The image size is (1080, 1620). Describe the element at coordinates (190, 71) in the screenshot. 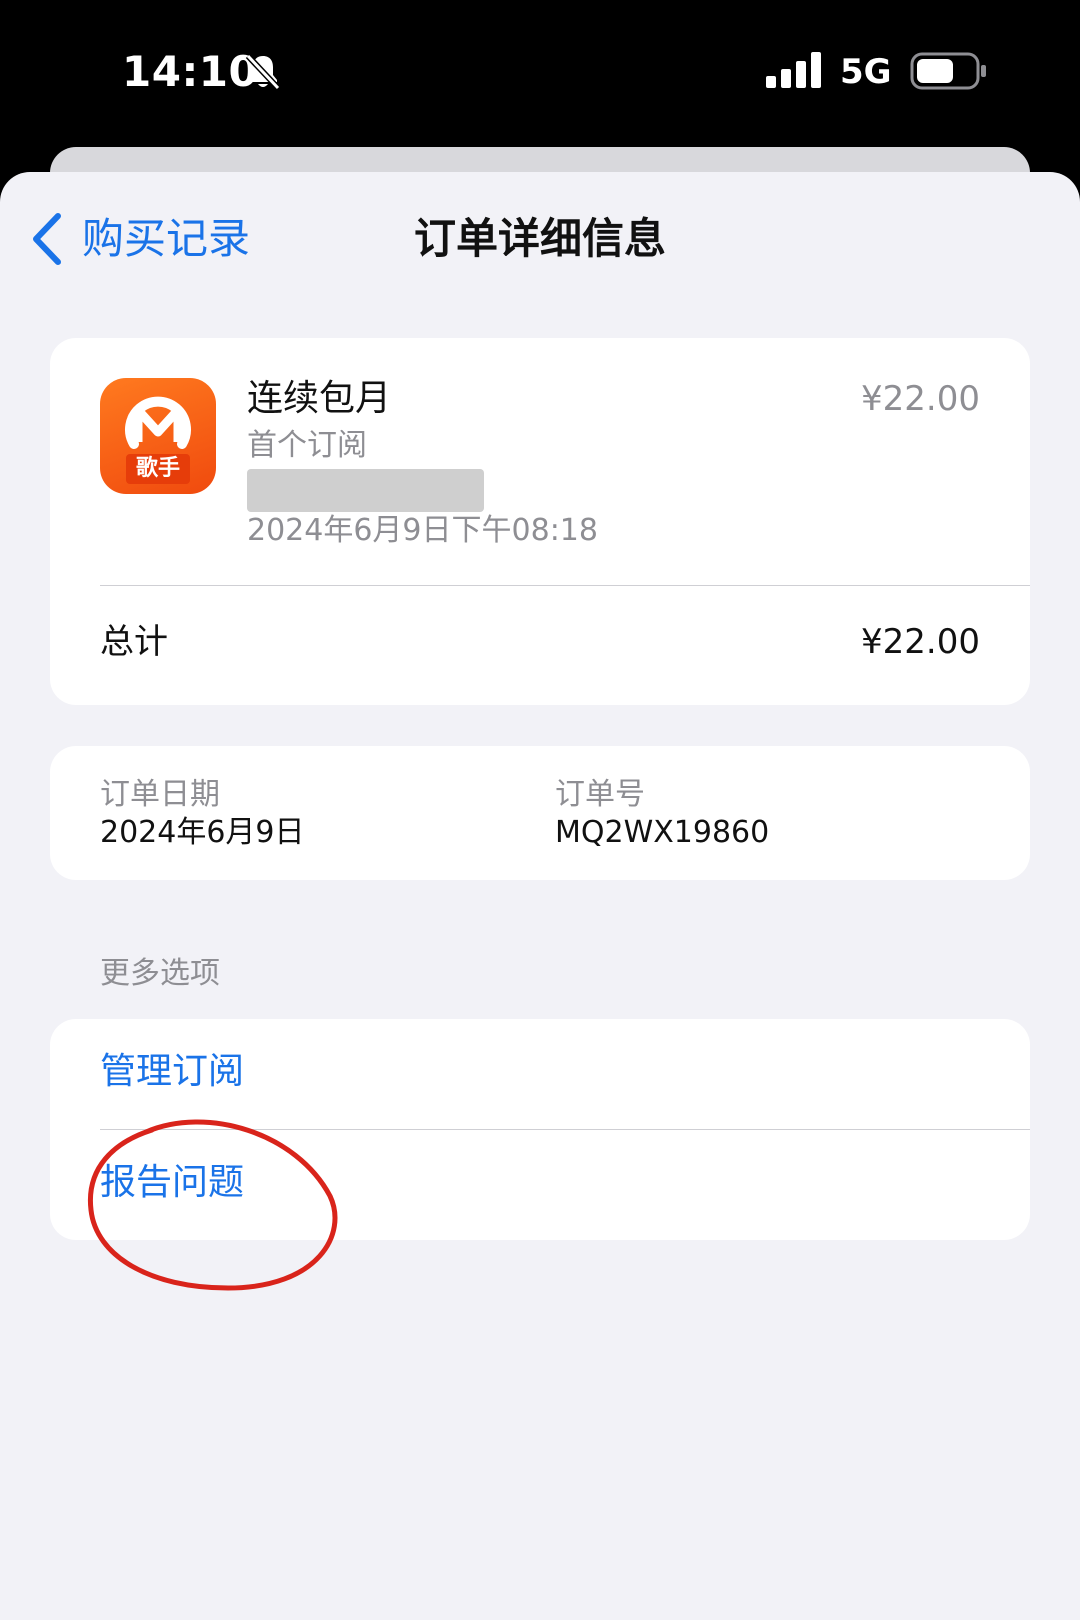

I see `status-time: 14:10` at that location.